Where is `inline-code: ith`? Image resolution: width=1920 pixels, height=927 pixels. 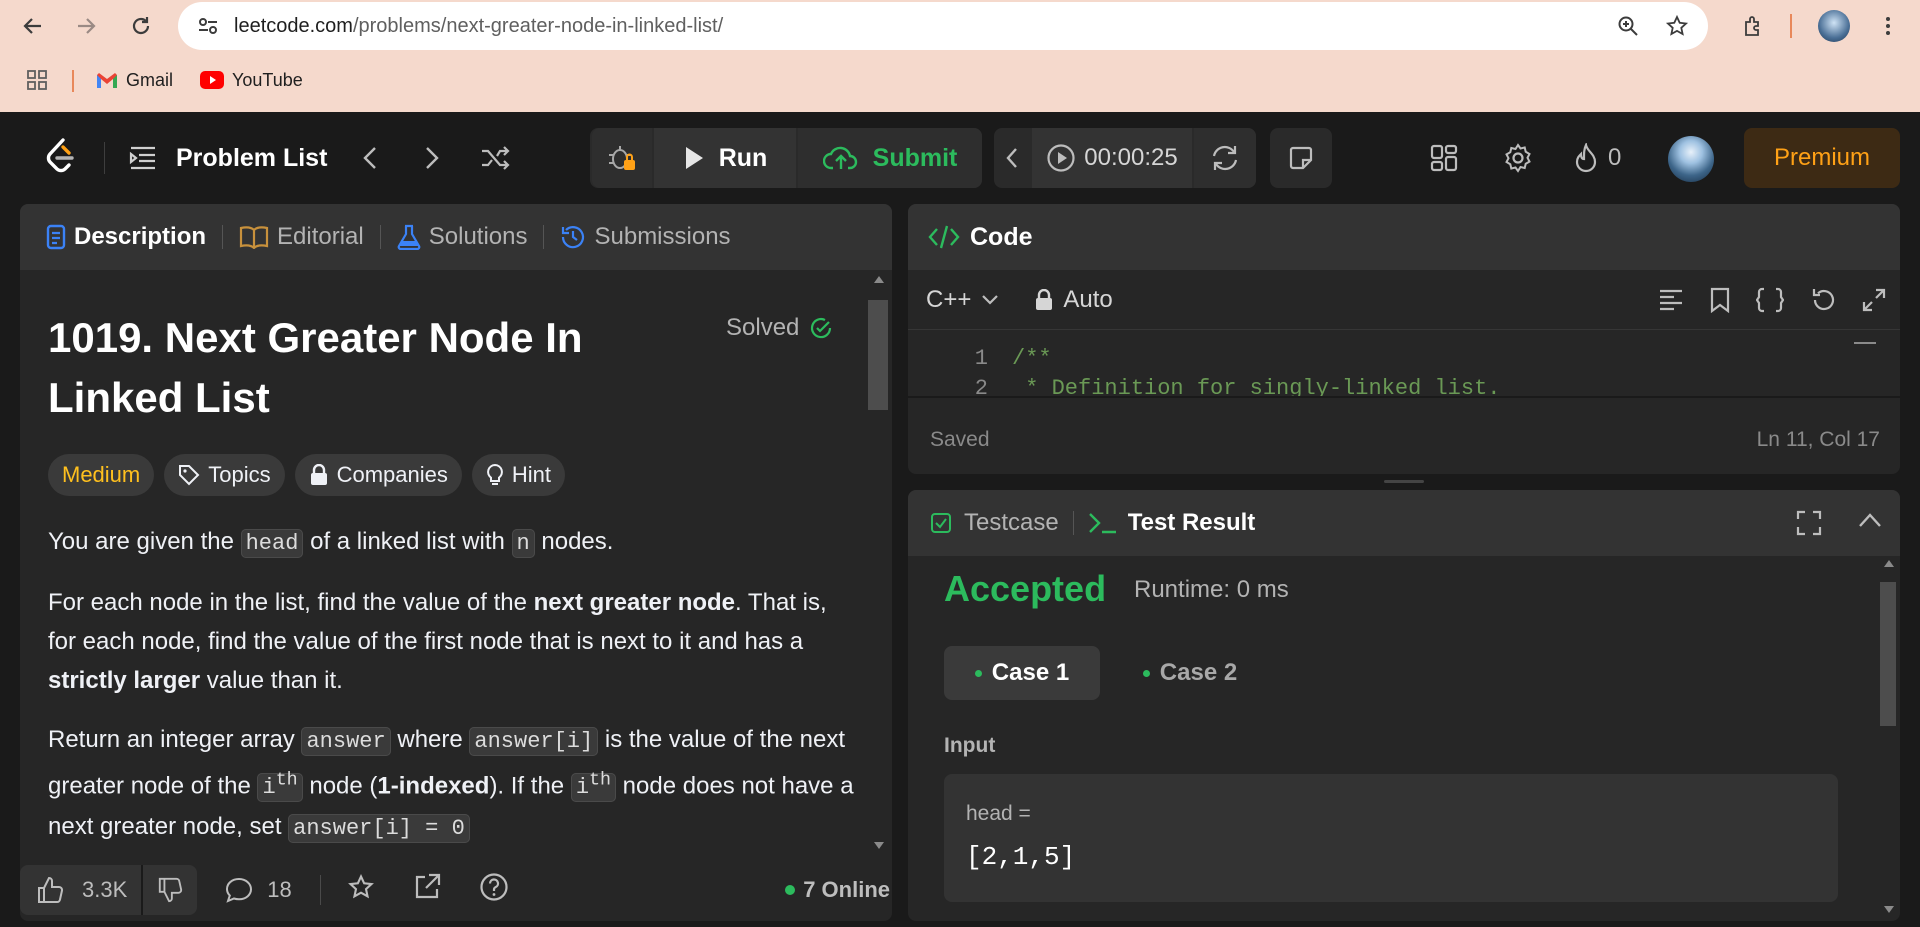 inline-code: ith is located at coordinates (280, 786).